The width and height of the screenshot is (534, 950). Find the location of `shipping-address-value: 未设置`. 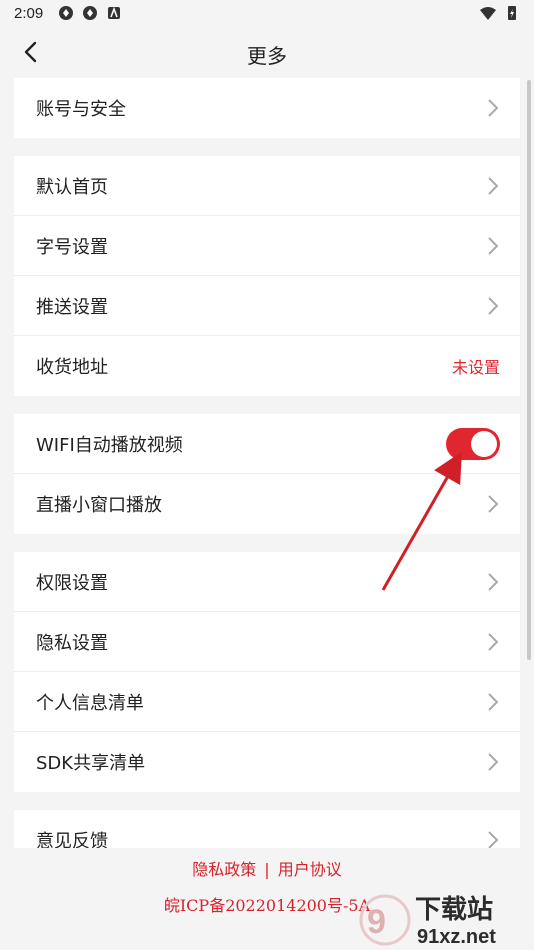

shipping-address-value: 未设置 is located at coordinates (475, 367).